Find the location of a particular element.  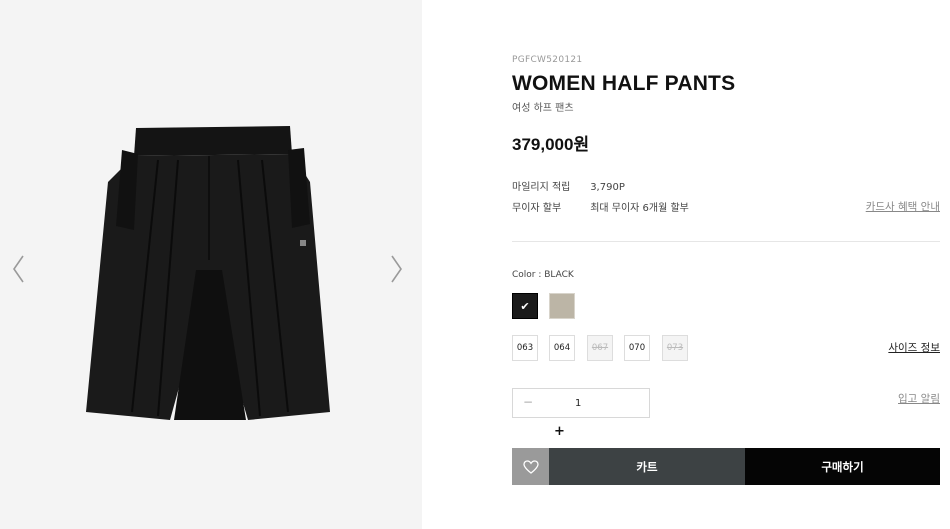

size-info-link: 사이즈 정보 is located at coordinates (914, 347).